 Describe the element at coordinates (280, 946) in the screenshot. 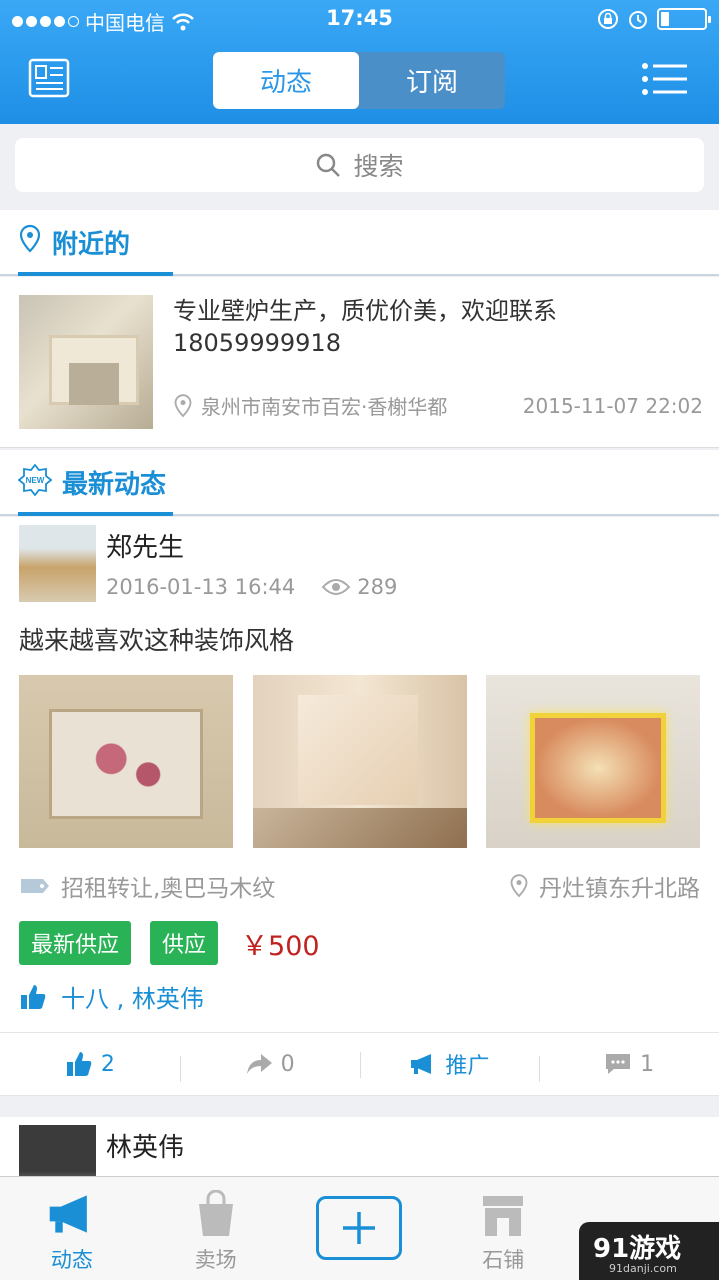

I see `post-price: ￥500` at that location.